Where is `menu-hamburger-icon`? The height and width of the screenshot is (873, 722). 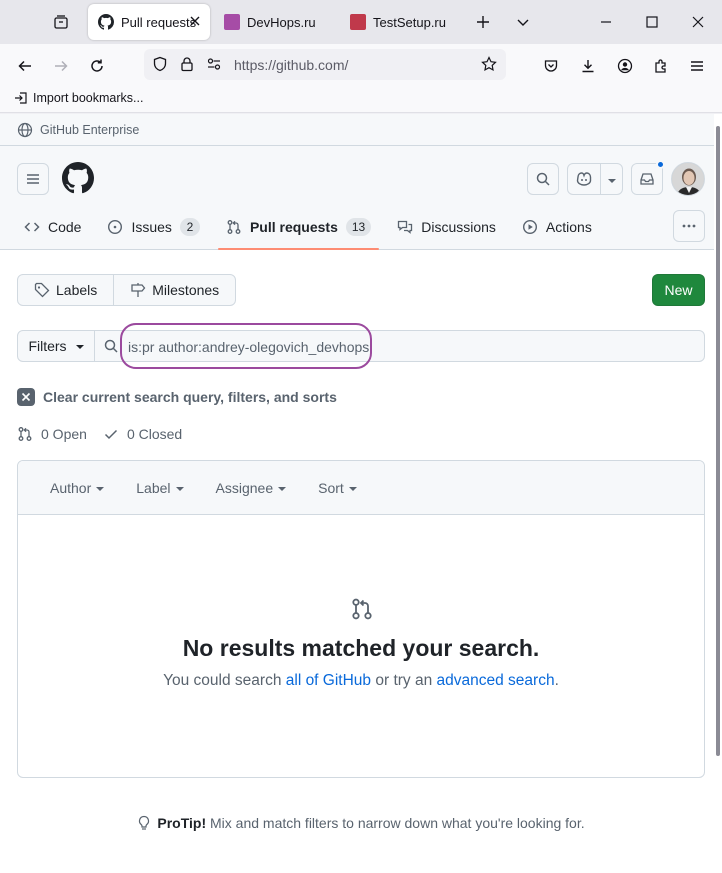 menu-hamburger-icon is located at coordinates (697, 66).